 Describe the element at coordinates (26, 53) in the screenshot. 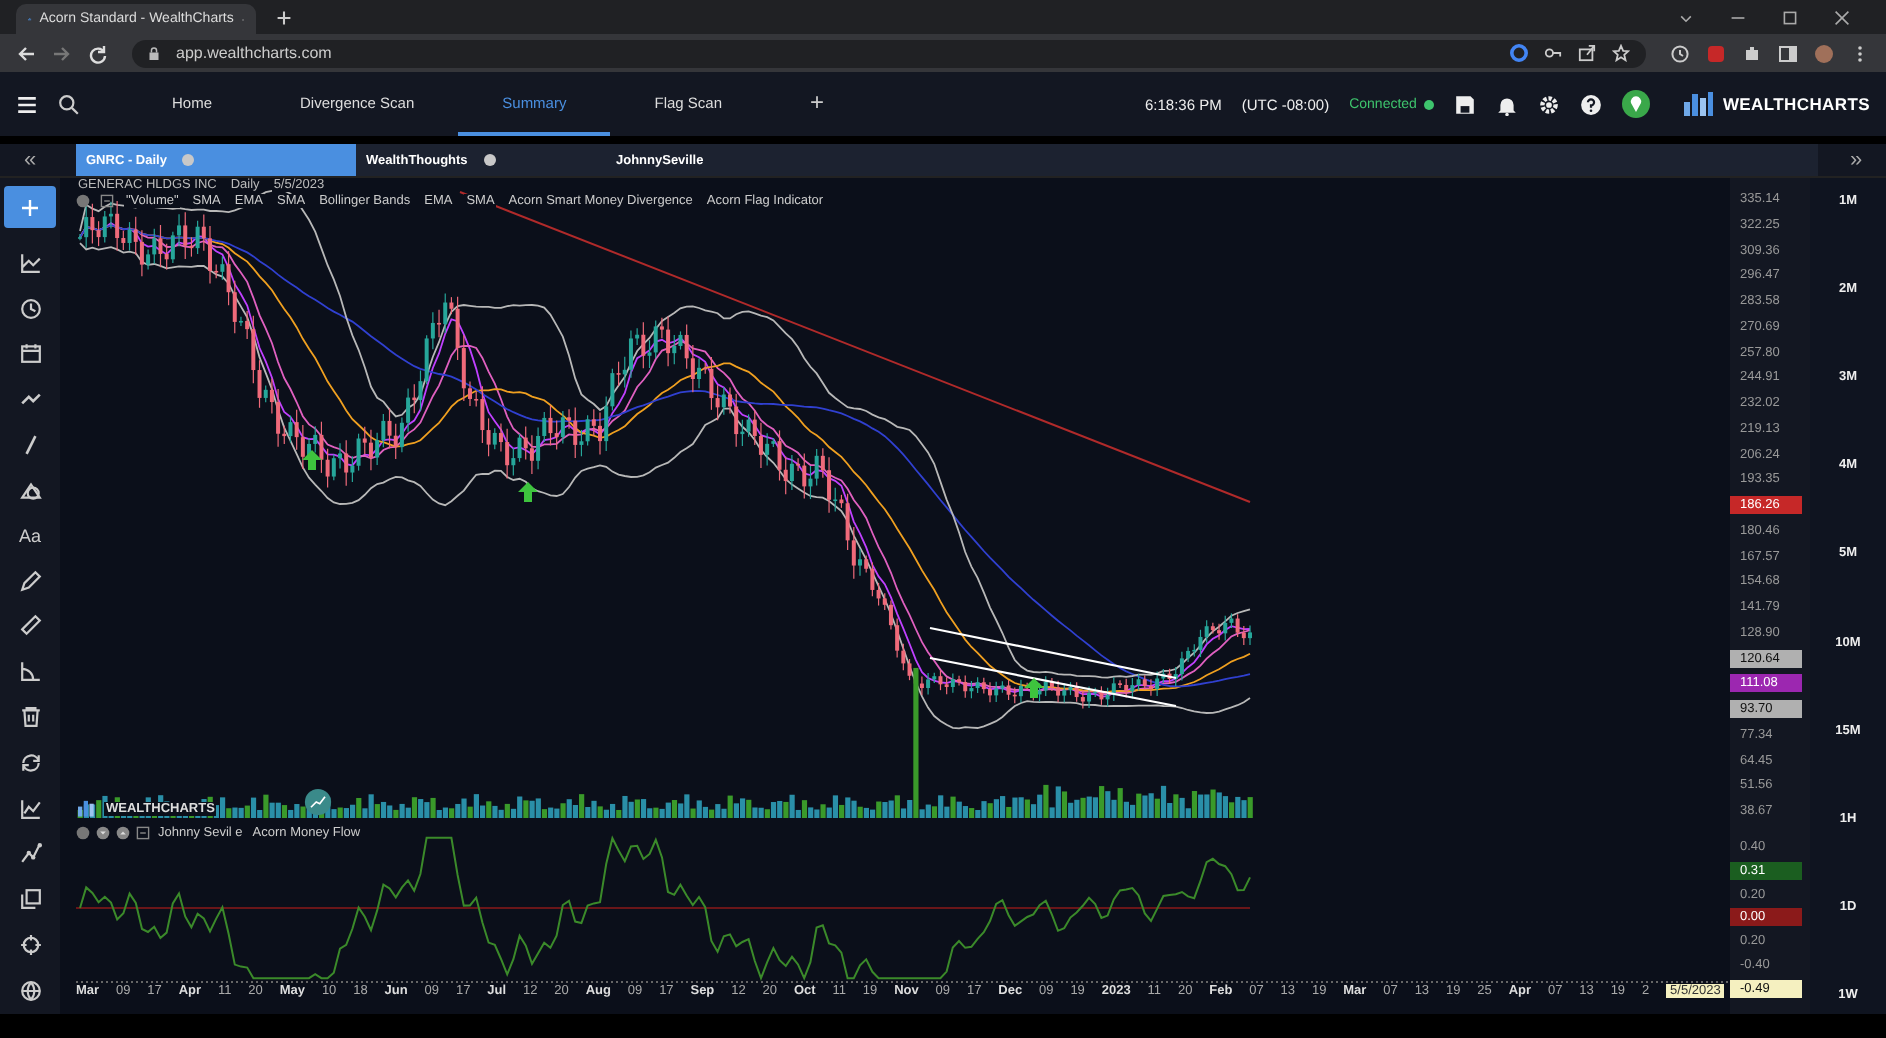

I see `back-arrow-icon` at that location.